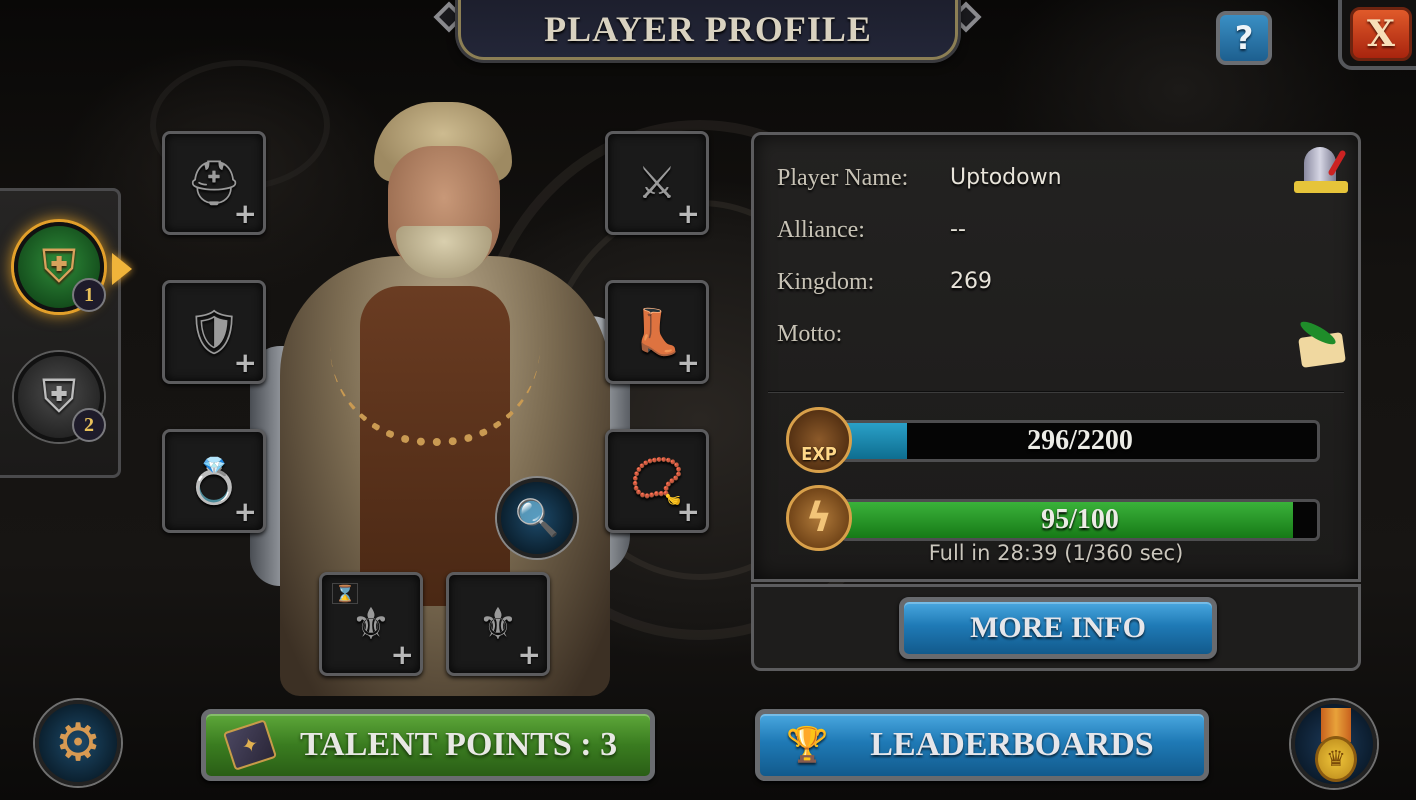 This screenshot has width=1416, height=800. I want to click on edit-motto-button, so click(1321, 344).